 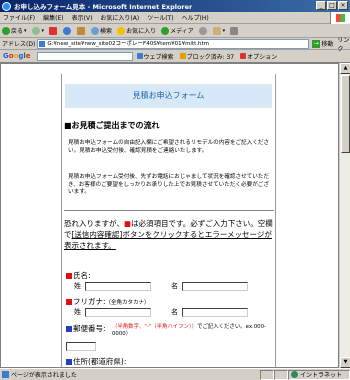 What do you see at coordinates (118, 312) in the screenshot?
I see `last-name-kana-input` at bounding box center [118, 312].